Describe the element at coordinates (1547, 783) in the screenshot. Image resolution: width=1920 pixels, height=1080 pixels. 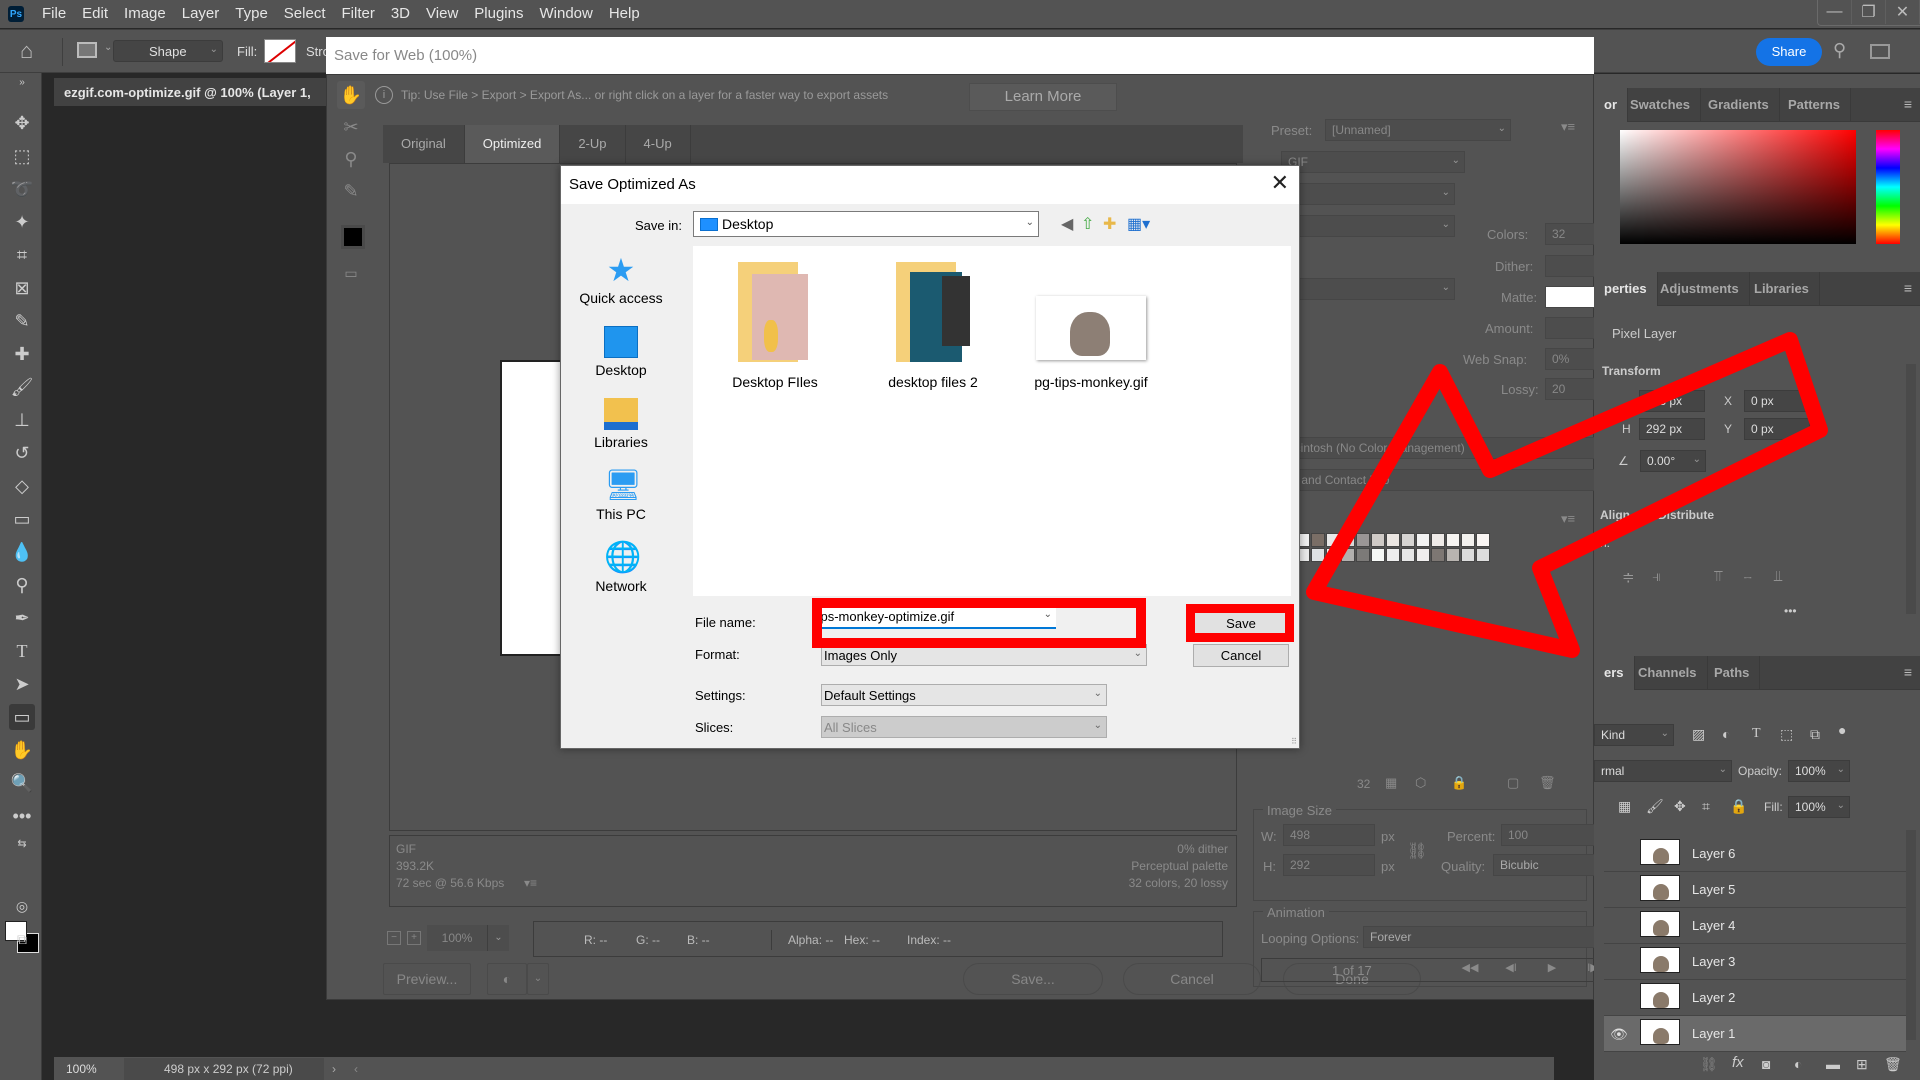
I see `delete-color-icon: 🗑` at that location.